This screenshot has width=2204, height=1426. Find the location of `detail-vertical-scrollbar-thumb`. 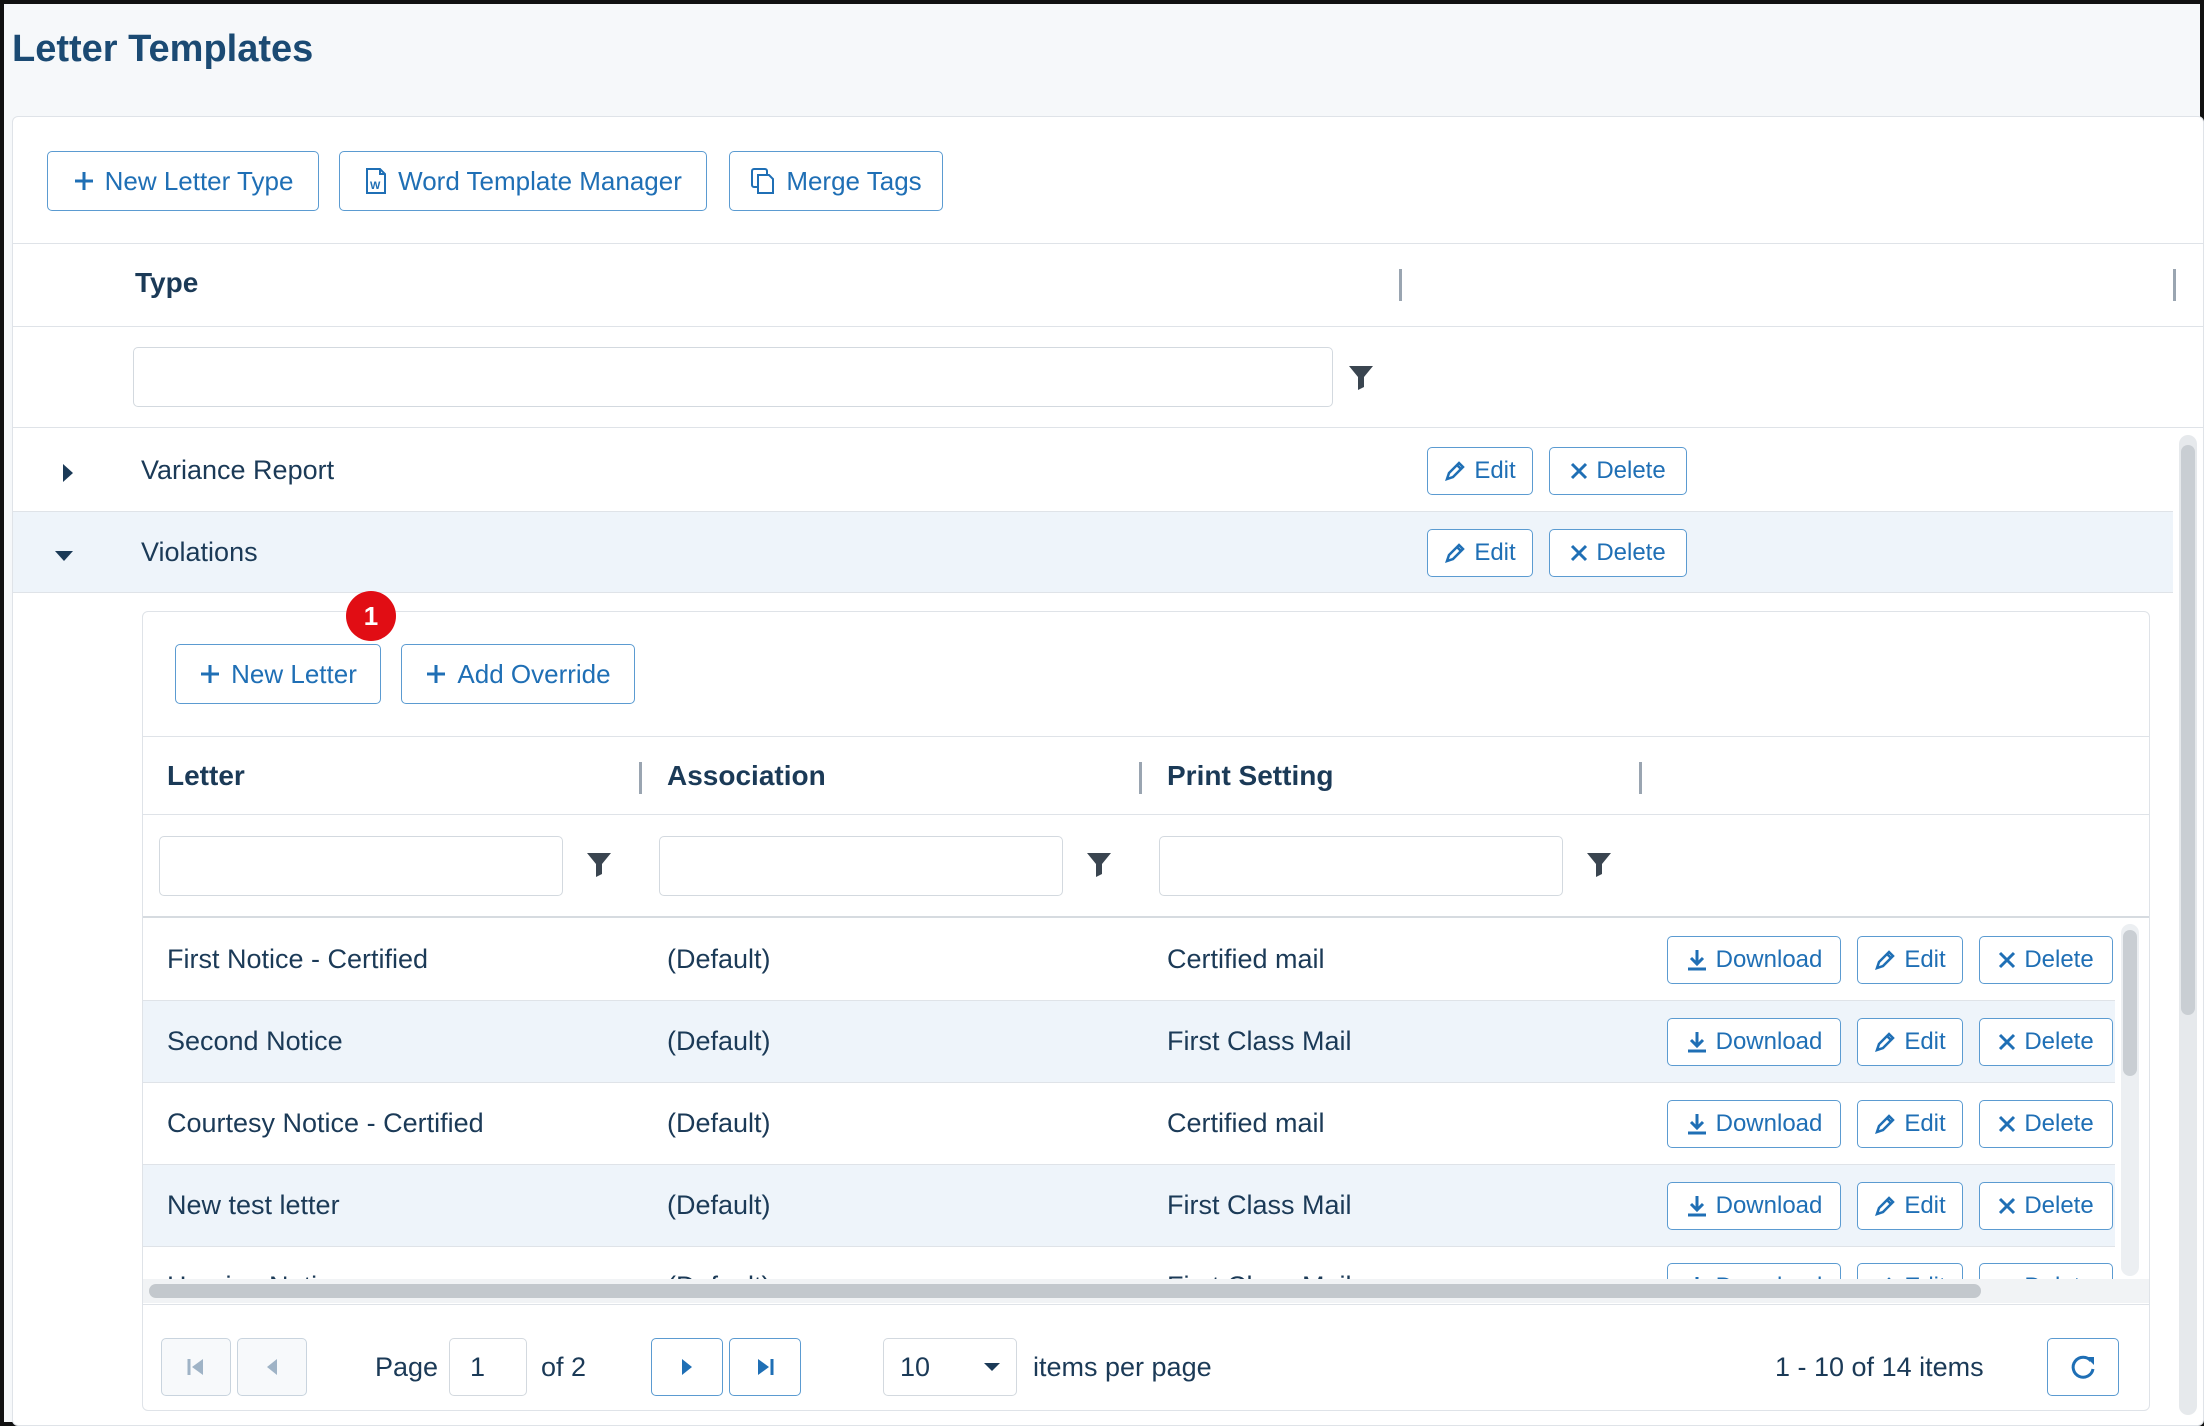

detail-vertical-scrollbar-thumb is located at coordinates (2130, 1003).